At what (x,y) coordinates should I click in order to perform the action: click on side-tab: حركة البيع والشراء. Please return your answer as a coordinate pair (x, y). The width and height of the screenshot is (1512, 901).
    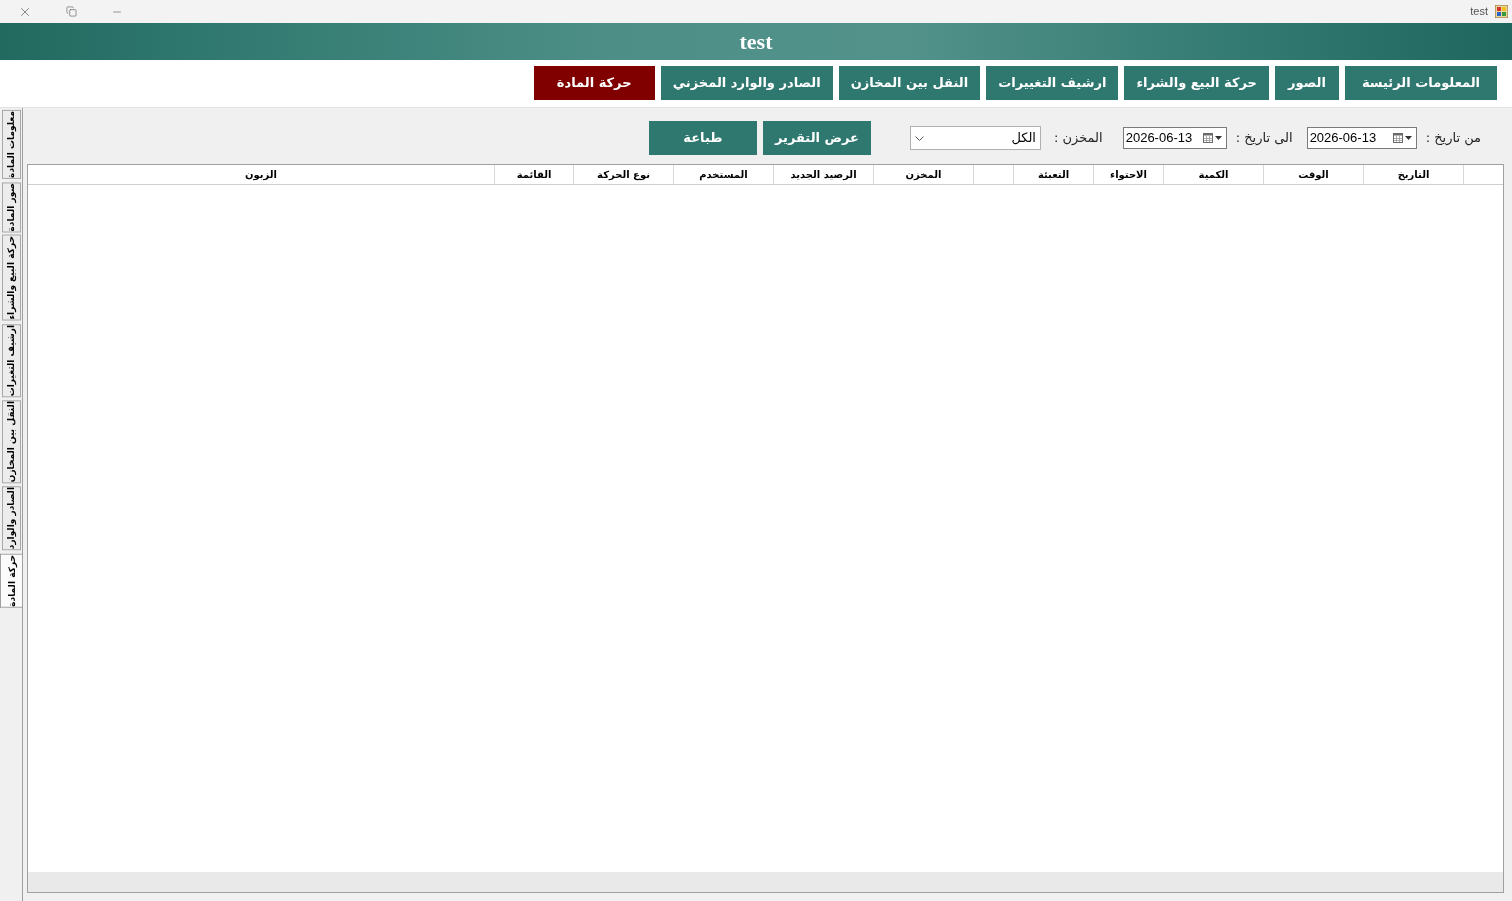
    Looking at the image, I should click on (11, 278).